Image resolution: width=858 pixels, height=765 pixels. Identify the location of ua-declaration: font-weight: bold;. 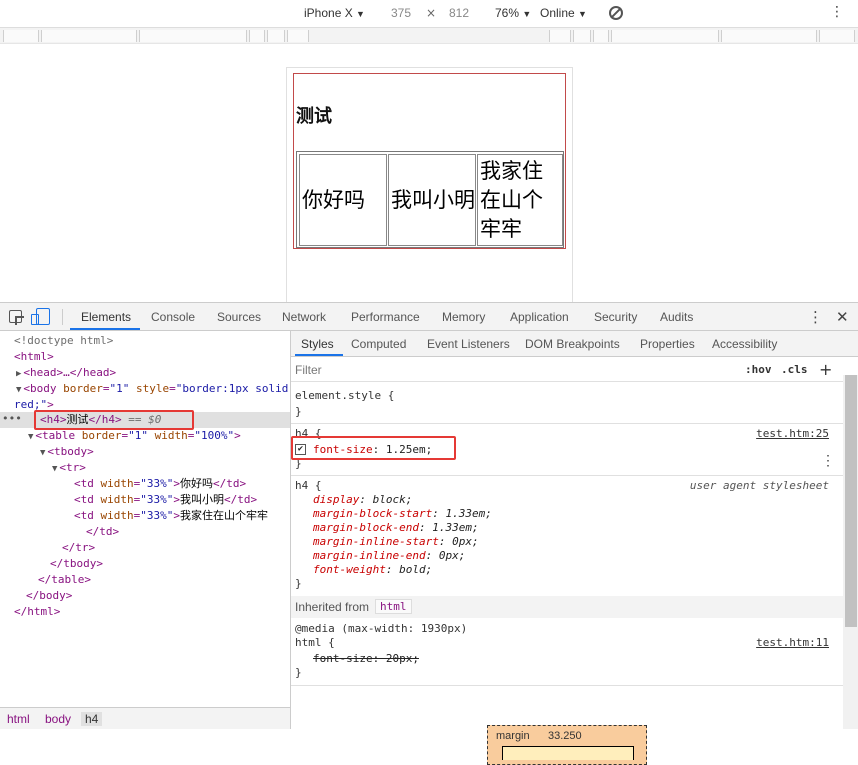
(372, 570).